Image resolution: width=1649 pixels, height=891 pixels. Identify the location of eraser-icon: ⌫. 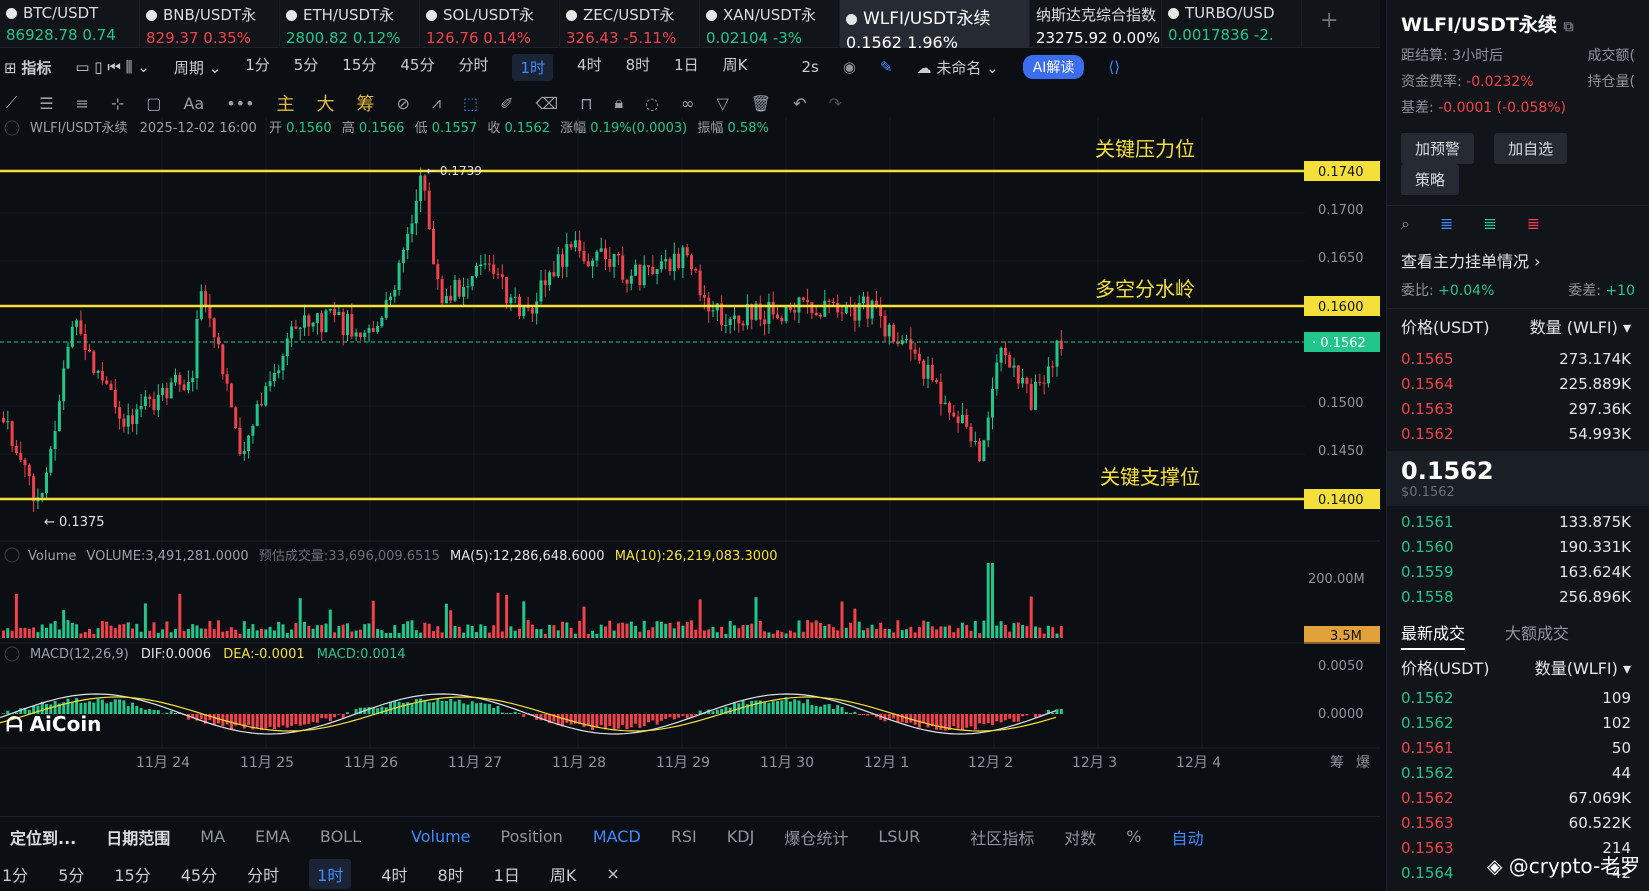
(547, 103).